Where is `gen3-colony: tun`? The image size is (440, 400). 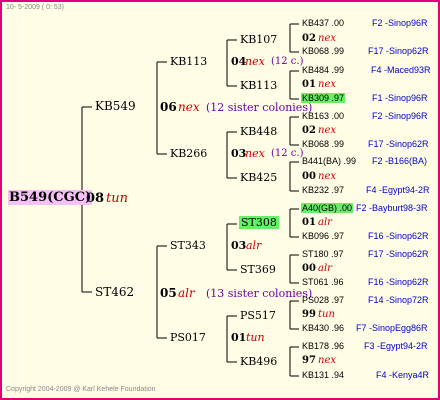 gen3-colony: tun is located at coordinates (326, 314).